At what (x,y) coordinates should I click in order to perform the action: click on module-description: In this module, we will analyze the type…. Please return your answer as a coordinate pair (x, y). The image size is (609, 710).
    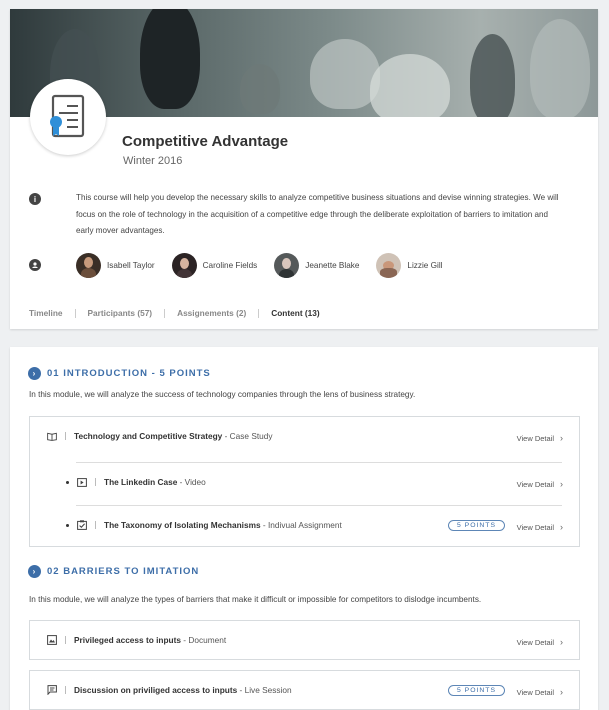
    Looking at the image, I should click on (255, 599).